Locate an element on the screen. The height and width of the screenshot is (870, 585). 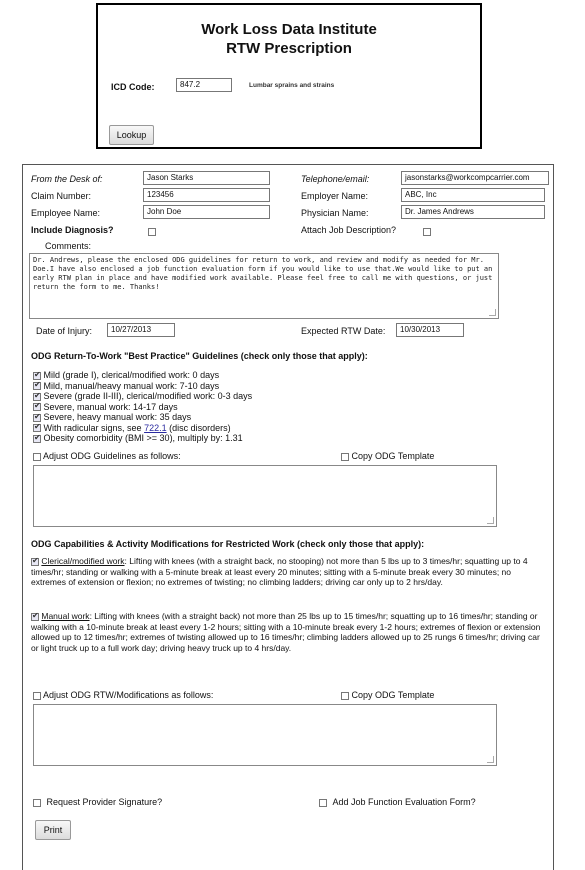
copy-rtw-template-checkbox is located at coordinates (345, 695).